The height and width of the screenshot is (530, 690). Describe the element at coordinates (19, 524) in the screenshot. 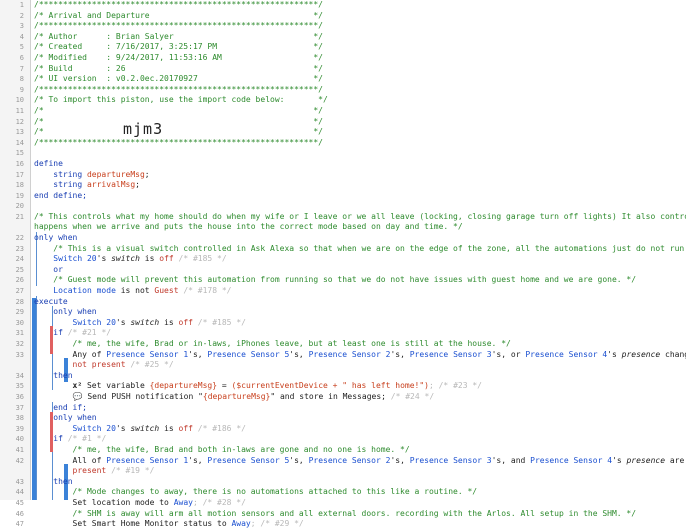

I see `line-number: 47` at that location.